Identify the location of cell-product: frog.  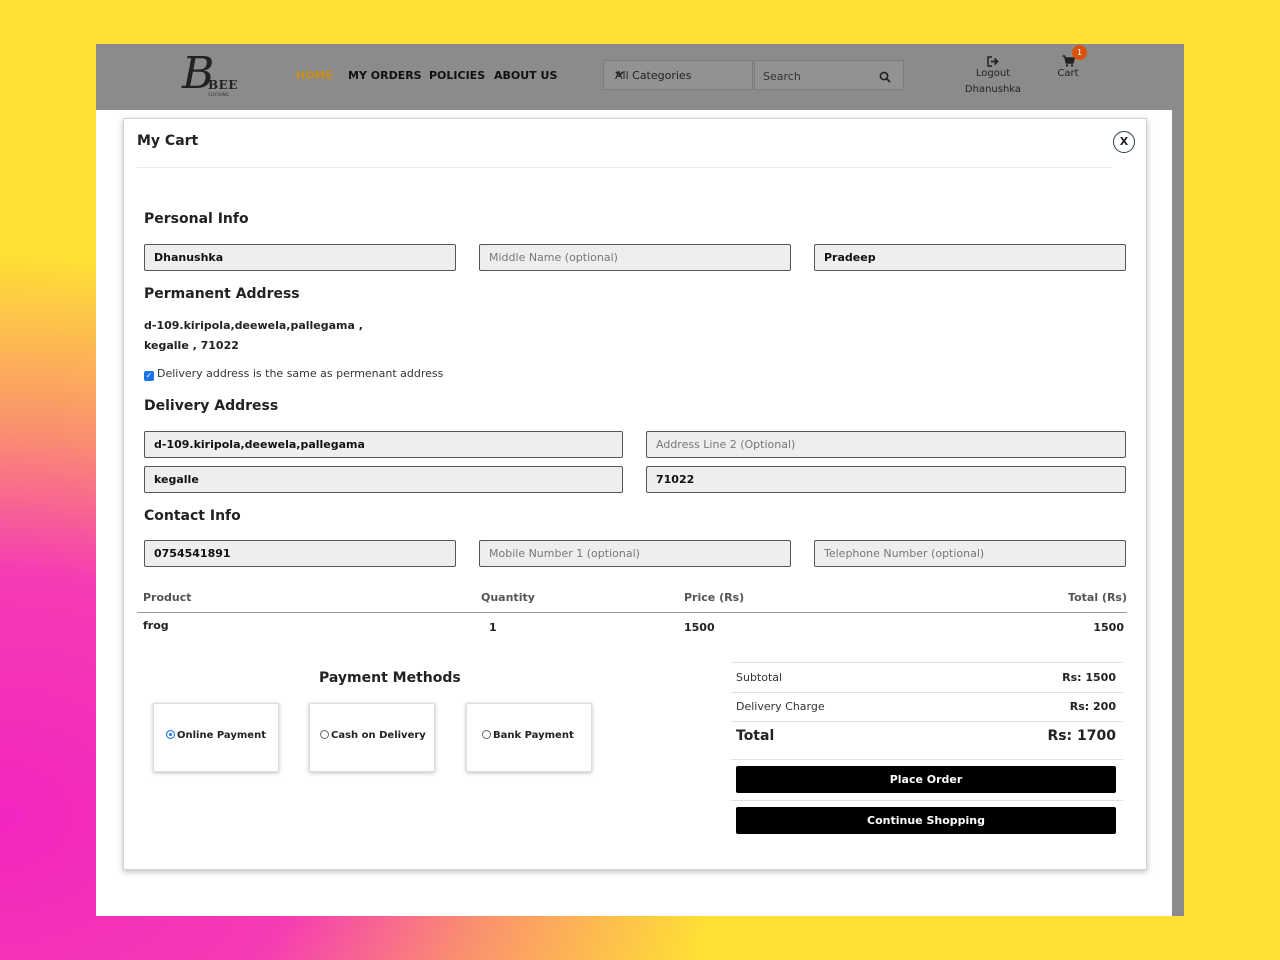
(156, 625).